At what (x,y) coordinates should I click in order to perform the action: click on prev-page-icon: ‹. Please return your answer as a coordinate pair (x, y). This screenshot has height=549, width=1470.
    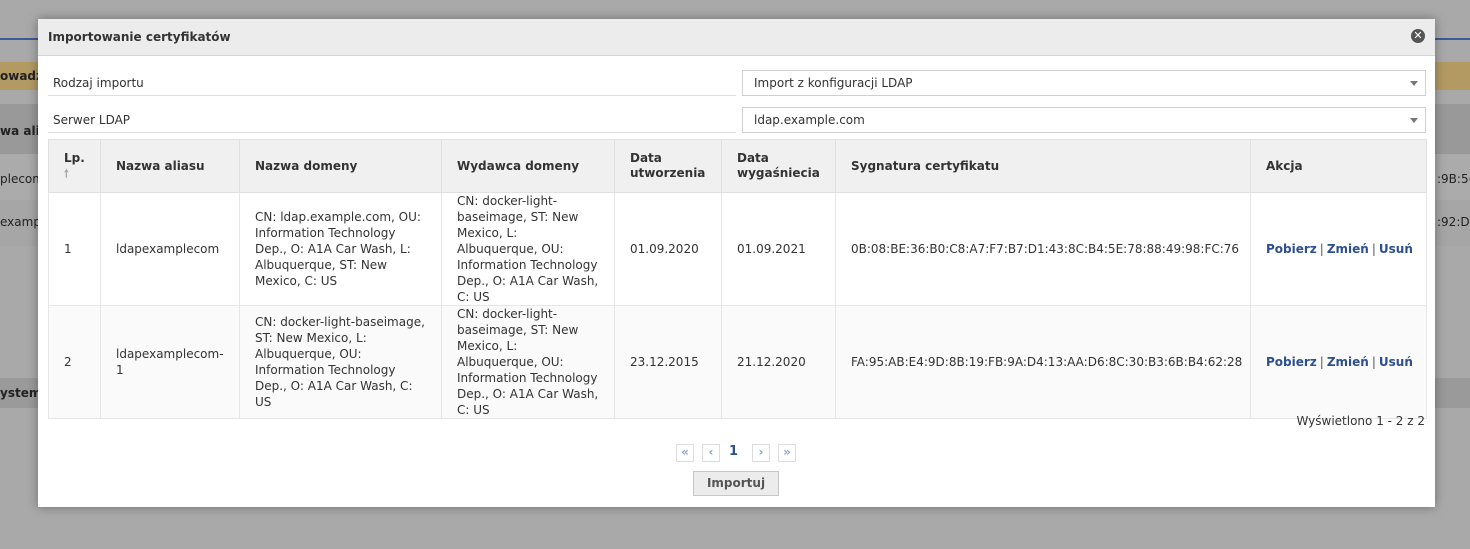
    Looking at the image, I should click on (711, 453).